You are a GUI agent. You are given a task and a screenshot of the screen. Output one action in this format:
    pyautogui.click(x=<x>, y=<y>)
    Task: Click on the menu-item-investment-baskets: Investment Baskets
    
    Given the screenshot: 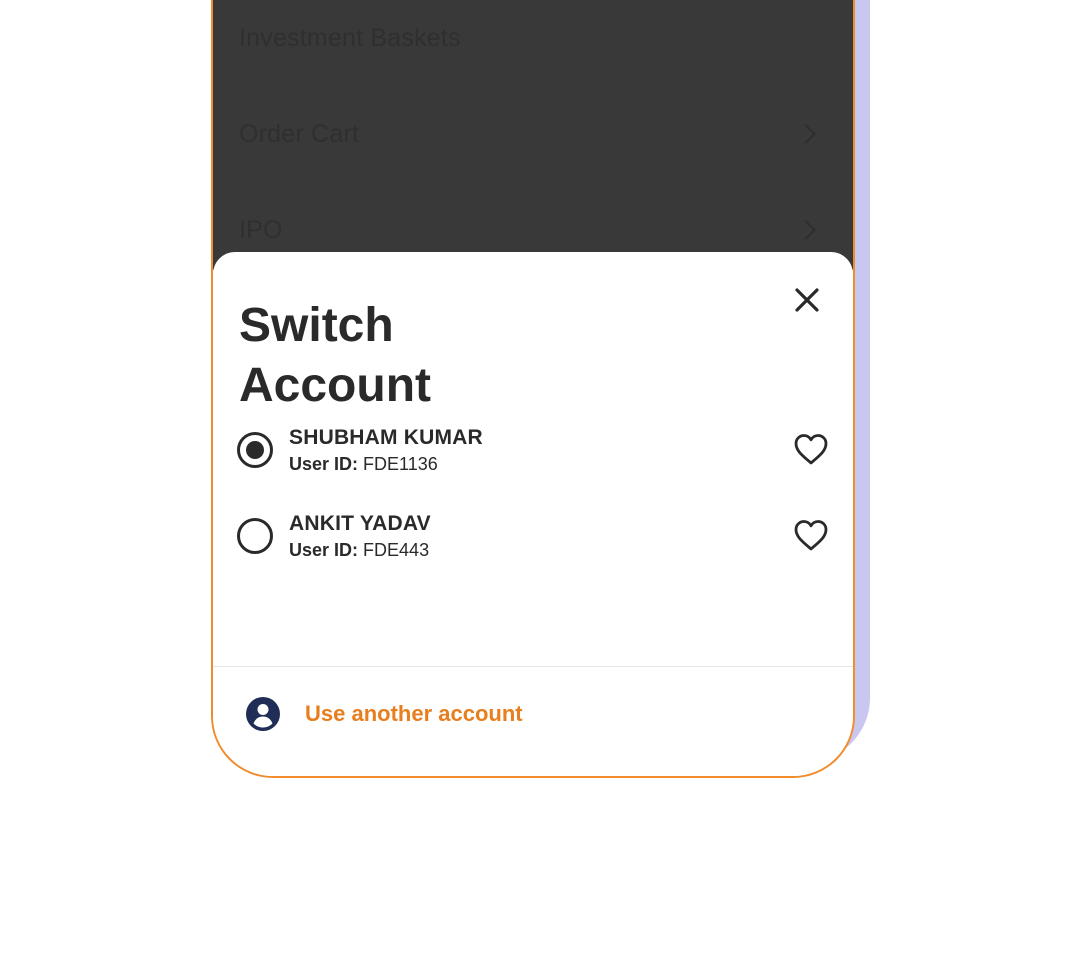 What is the action you would take?
    pyautogui.click(x=526, y=38)
    